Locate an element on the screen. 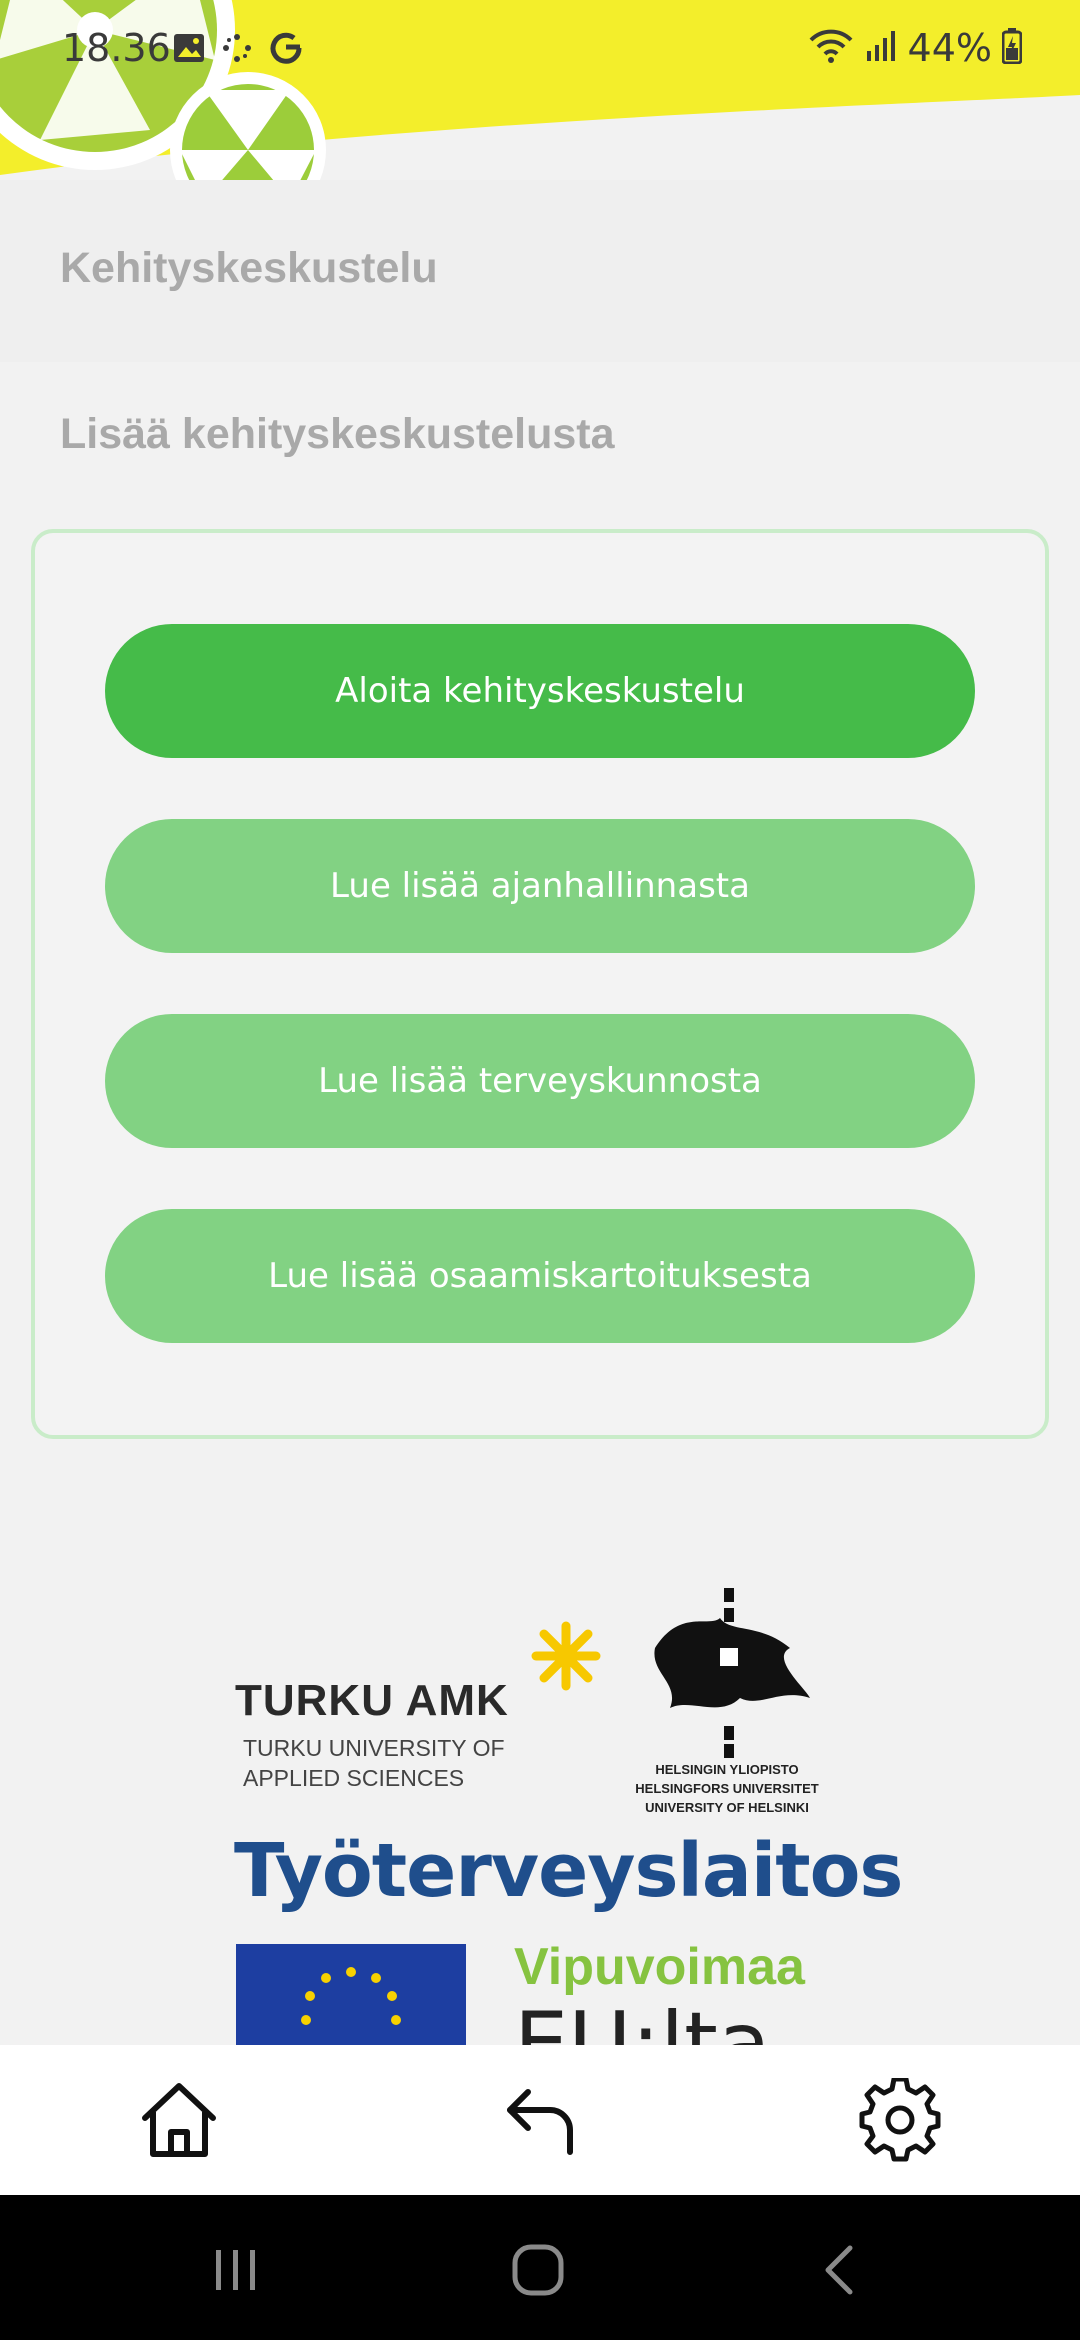 The height and width of the screenshot is (2340, 1080). status-icons-right: 44% is located at coordinates (915, 48).